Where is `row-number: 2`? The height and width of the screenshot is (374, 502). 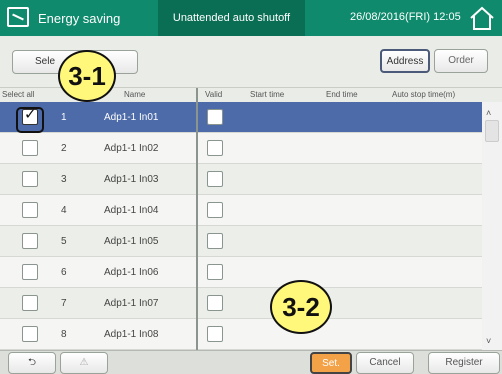 row-number: 2 is located at coordinates (64, 148).